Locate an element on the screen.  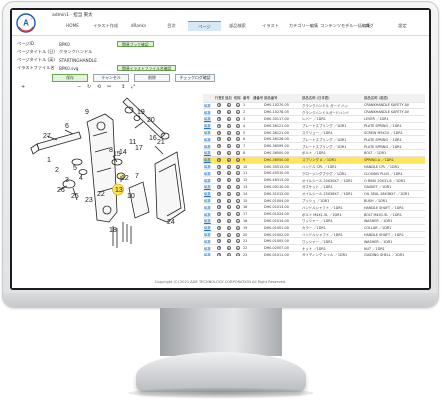
drawing-tool-icon: + is located at coordinates (23, 87).